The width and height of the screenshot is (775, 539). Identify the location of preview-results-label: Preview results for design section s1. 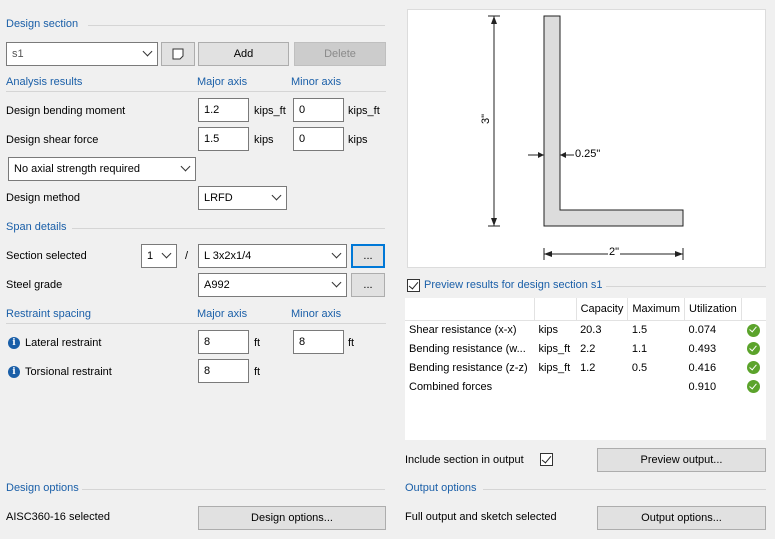
(513, 285).